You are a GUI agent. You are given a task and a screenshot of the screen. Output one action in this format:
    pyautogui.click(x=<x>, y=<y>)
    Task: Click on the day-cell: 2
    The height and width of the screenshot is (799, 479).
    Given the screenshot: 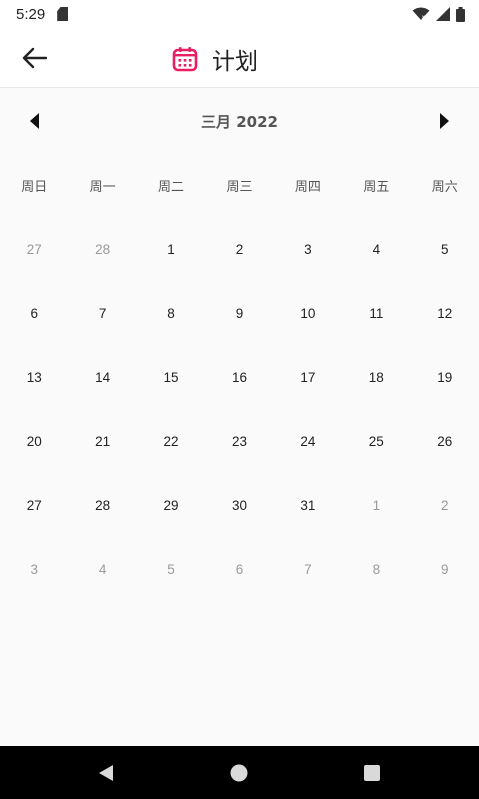 What is the action you would take?
    pyautogui.click(x=239, y=249)
    